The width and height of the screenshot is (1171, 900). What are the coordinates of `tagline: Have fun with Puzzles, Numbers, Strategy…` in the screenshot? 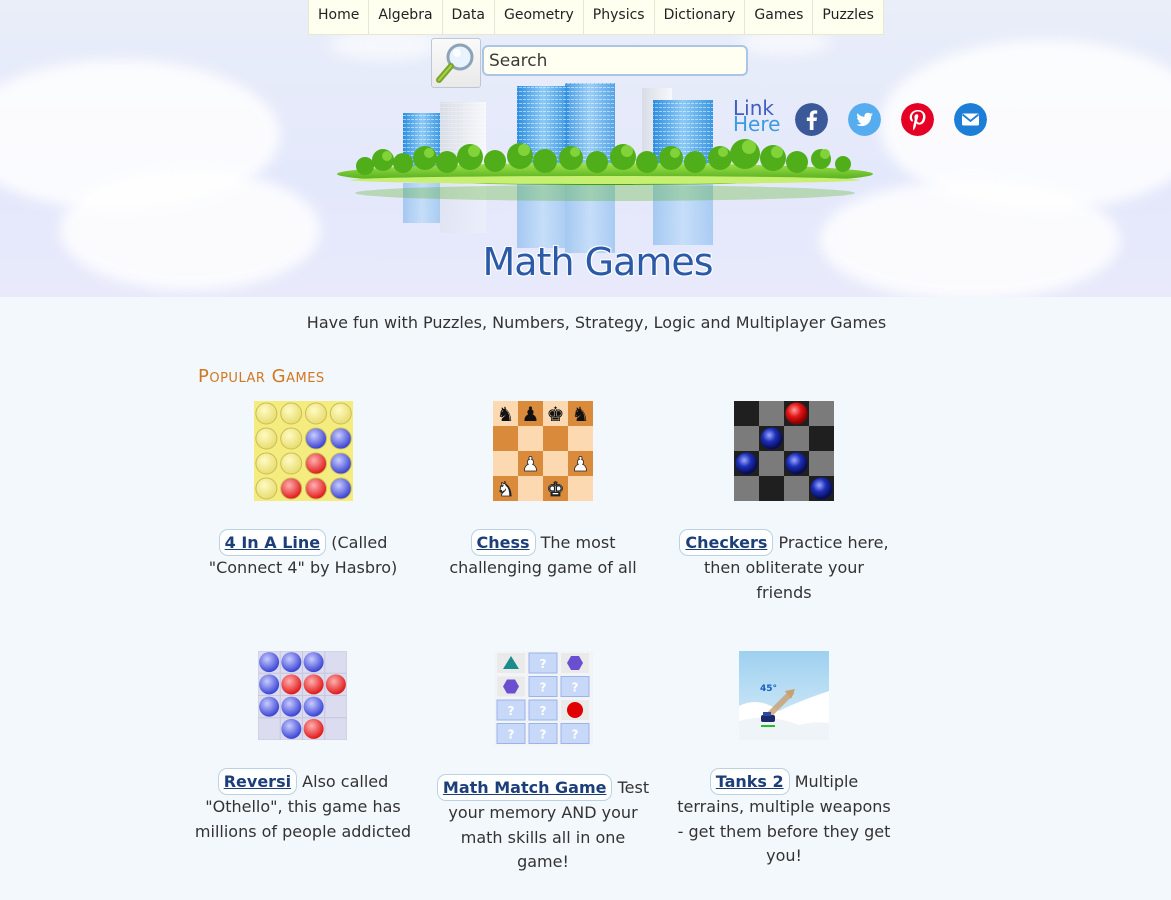 It's located at (596, 322).